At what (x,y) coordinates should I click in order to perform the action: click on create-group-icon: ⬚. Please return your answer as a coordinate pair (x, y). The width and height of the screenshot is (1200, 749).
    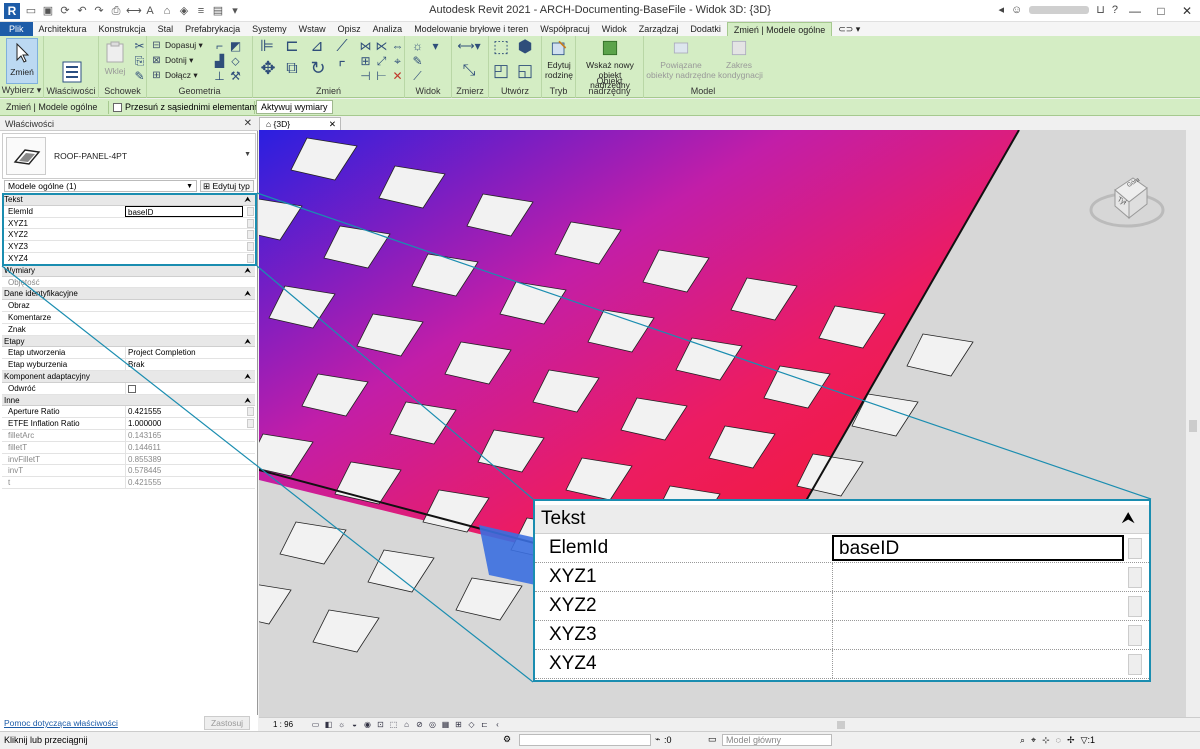
    Looking at the image, I should click on (501, 49).